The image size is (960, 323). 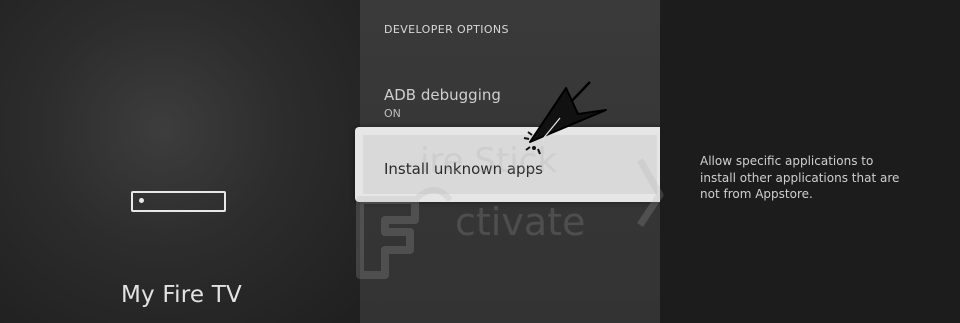 I want to click on fire-tv-stick-icon, so click(x=178, y=201).